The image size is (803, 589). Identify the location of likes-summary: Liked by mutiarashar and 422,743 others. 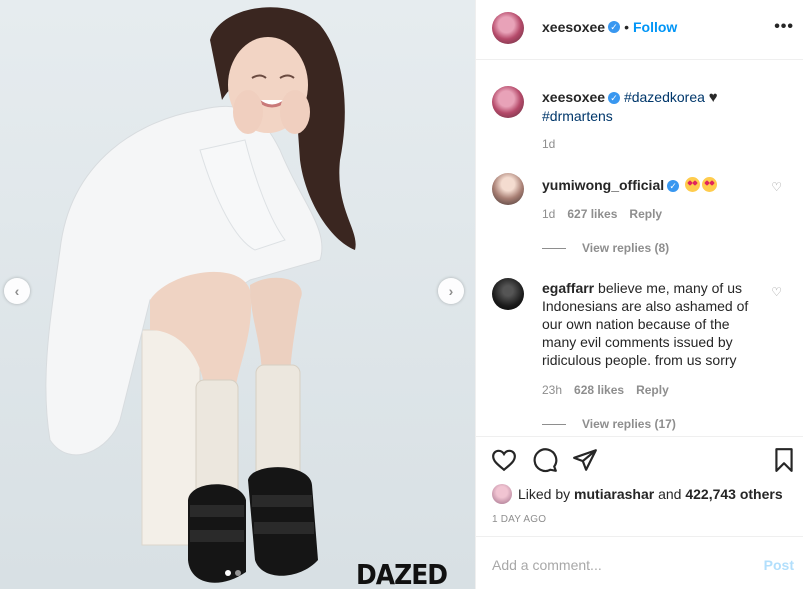
(637, 494).